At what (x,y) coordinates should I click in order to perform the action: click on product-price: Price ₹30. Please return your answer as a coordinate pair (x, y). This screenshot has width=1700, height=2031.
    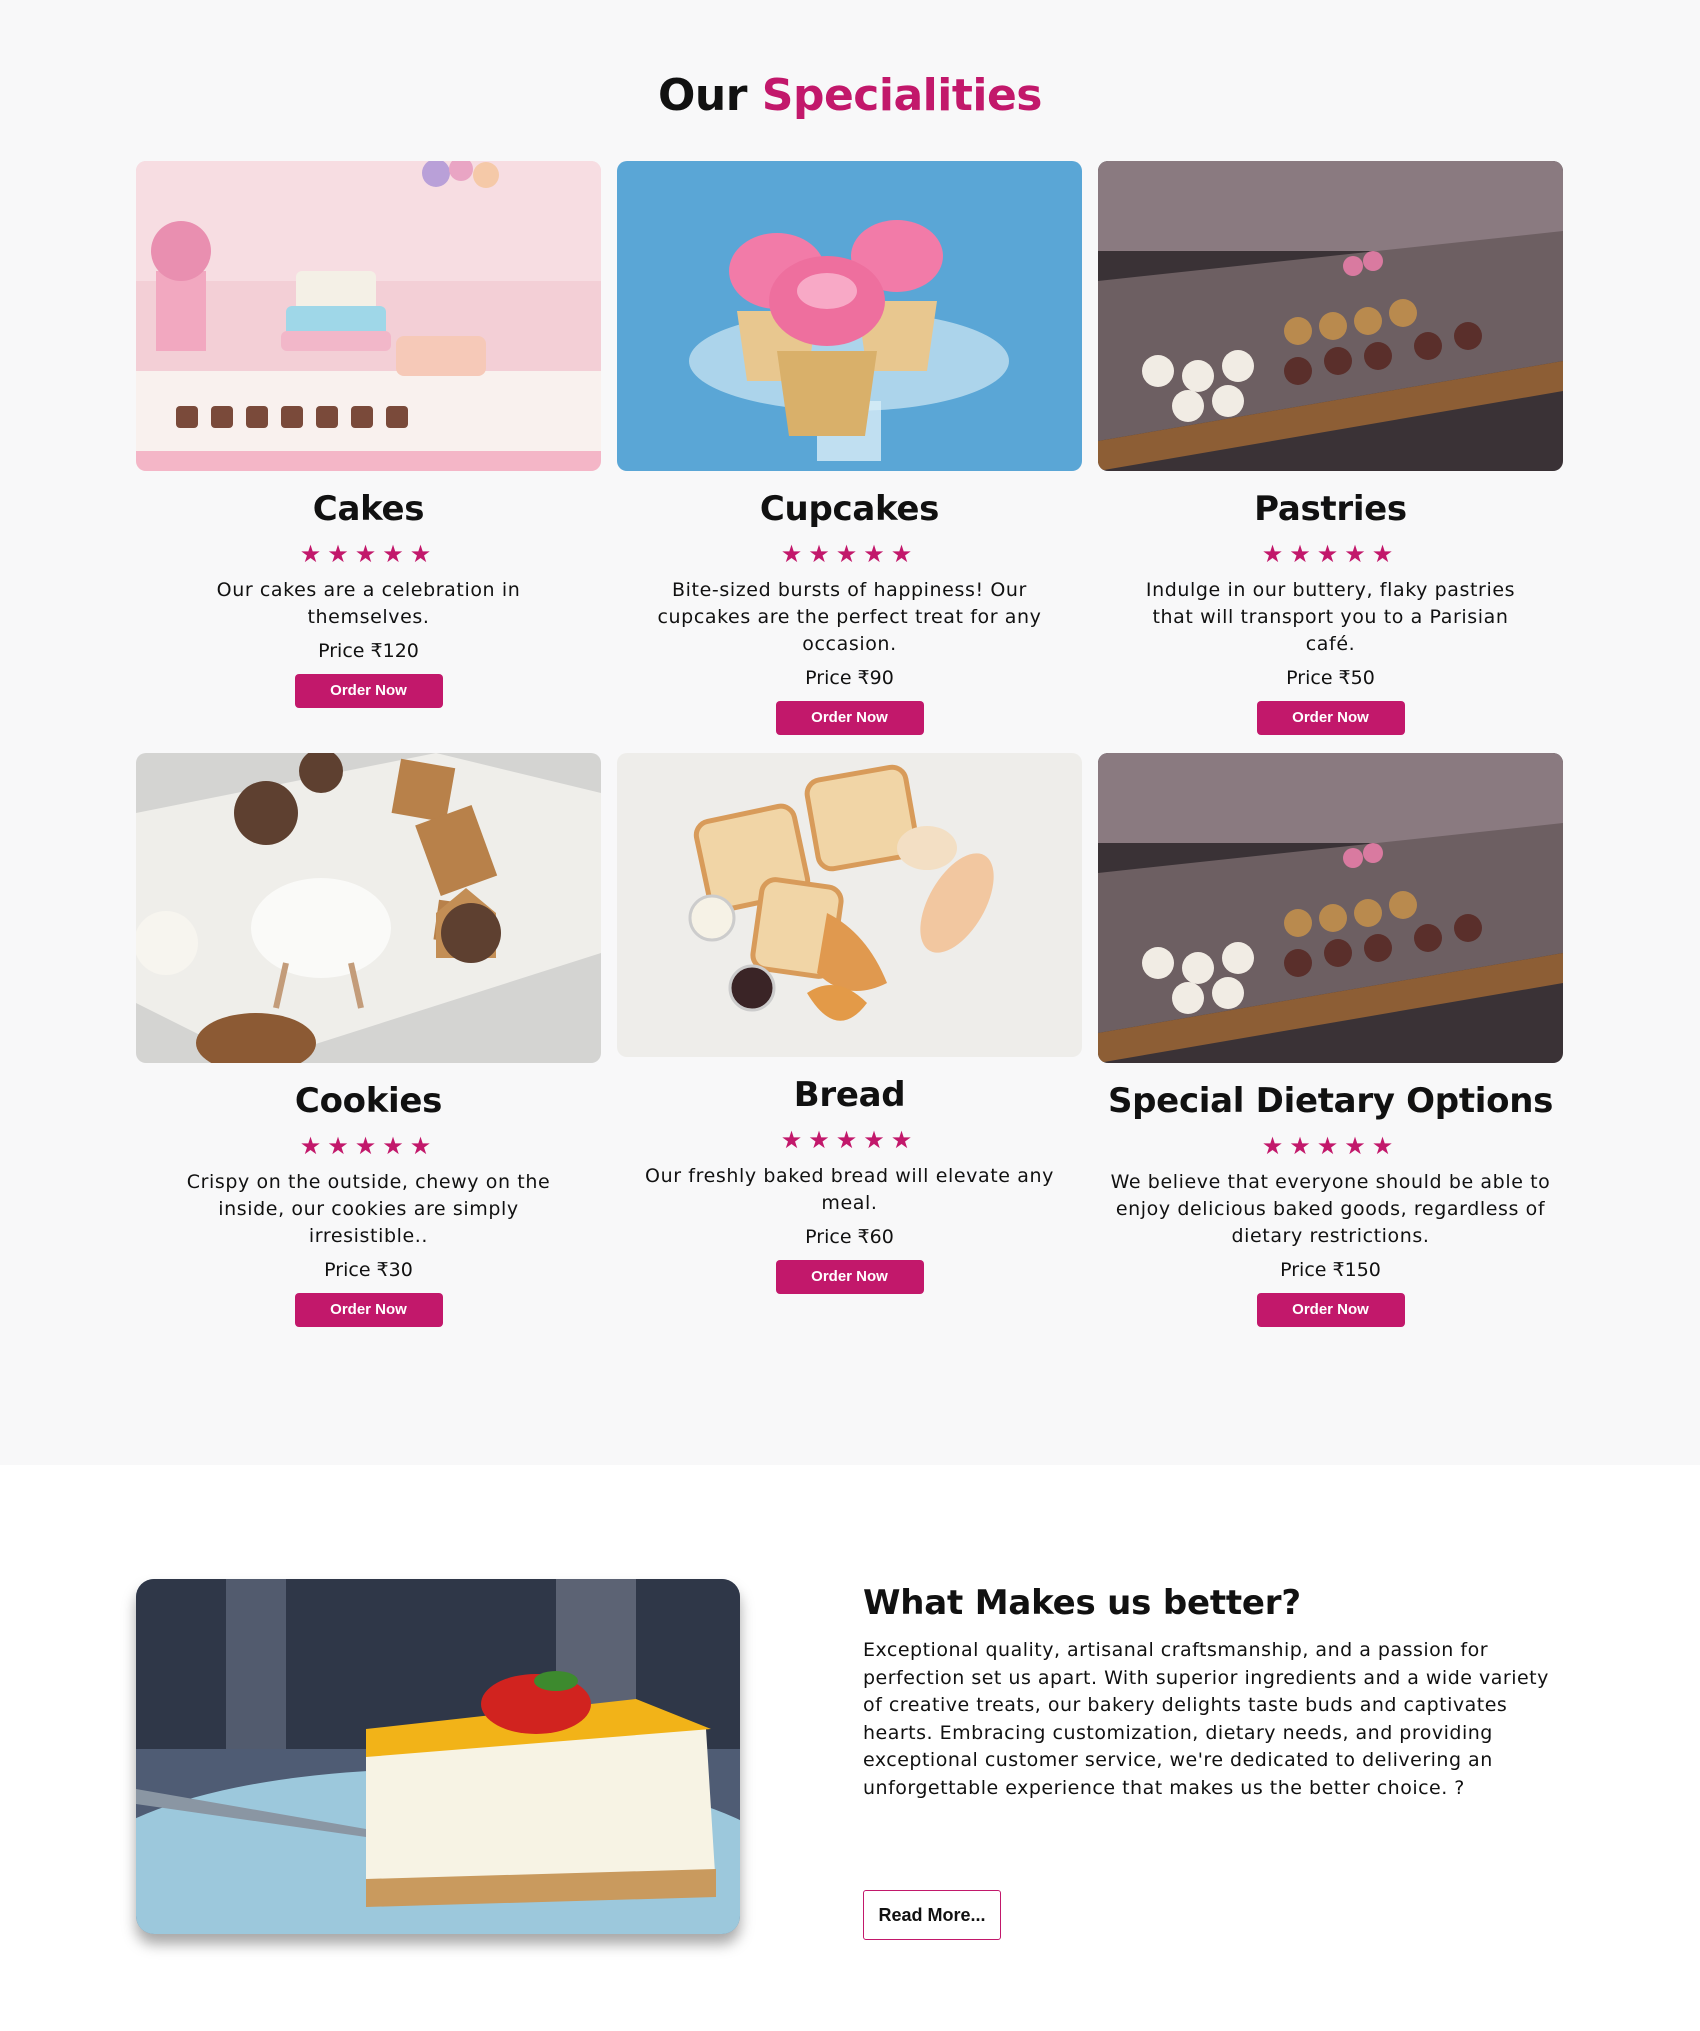
    Looking at the image, I should click on (368, 1270).